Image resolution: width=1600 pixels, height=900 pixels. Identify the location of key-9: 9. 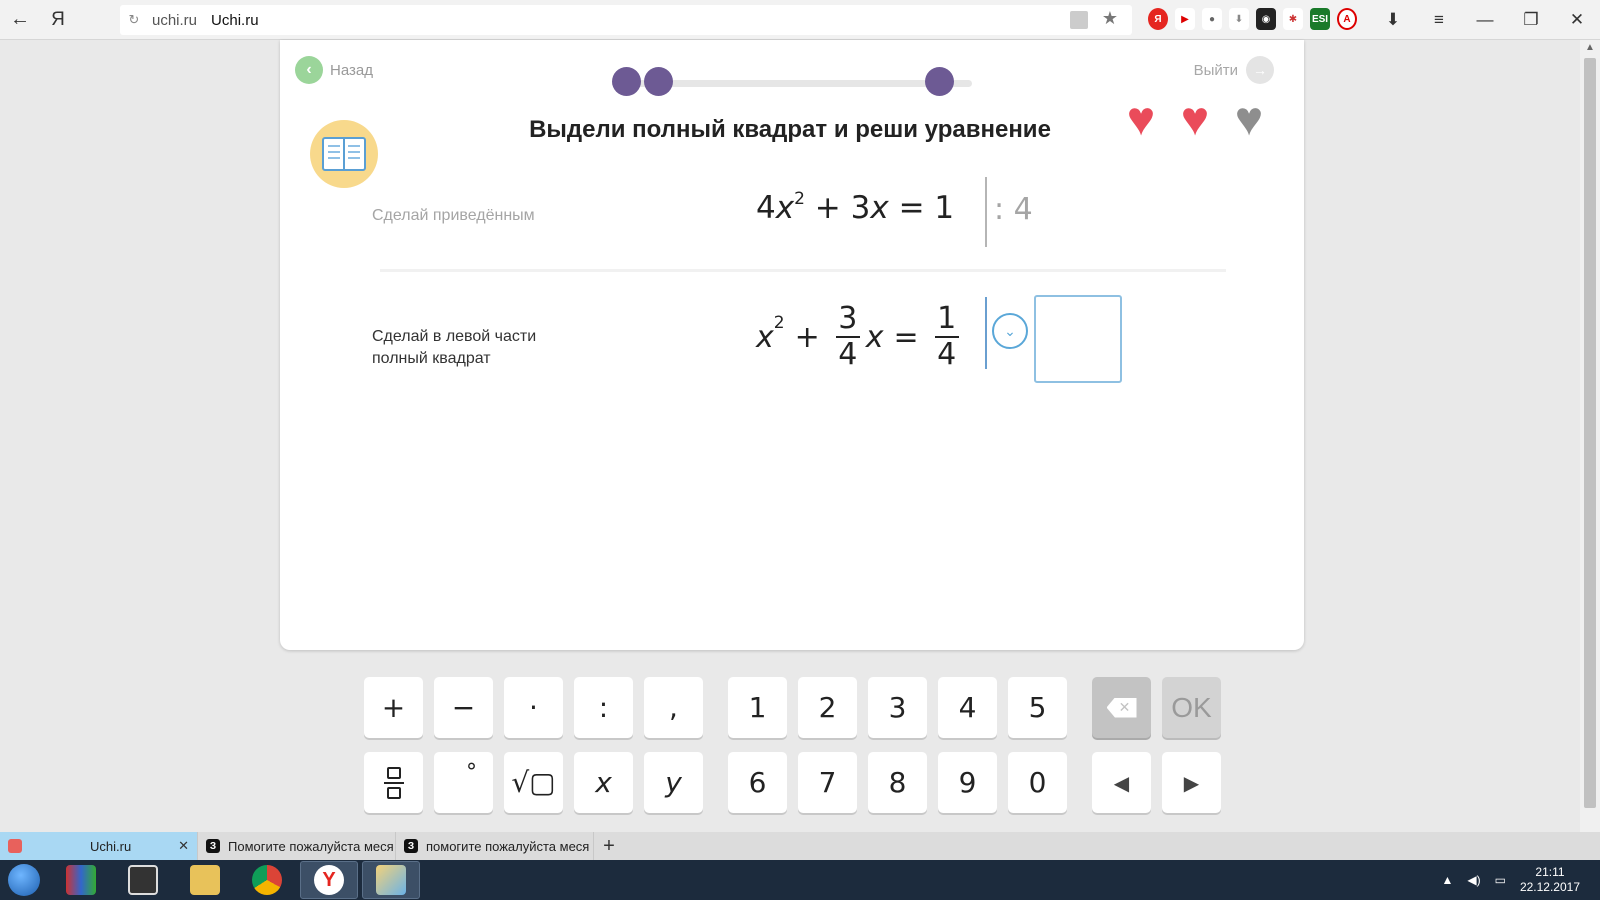
(967, 782).